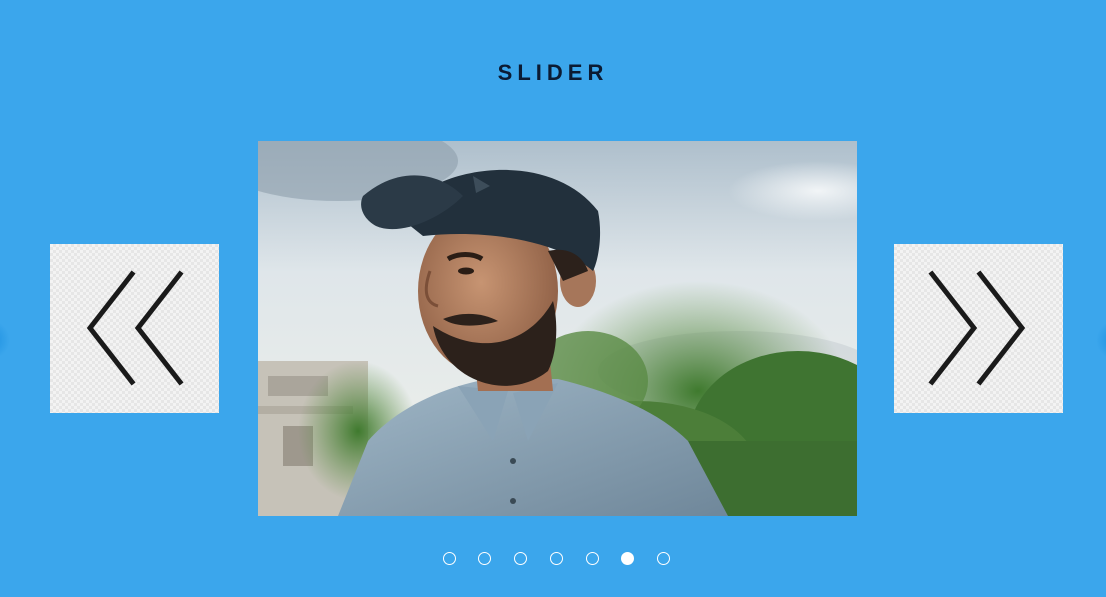 The width and height of the screenshot is (1106, 597). What do you see at coordinates (553, 72) in the screenshot?
I see `page-title: SLIDER` at bounding box center [553, 72].